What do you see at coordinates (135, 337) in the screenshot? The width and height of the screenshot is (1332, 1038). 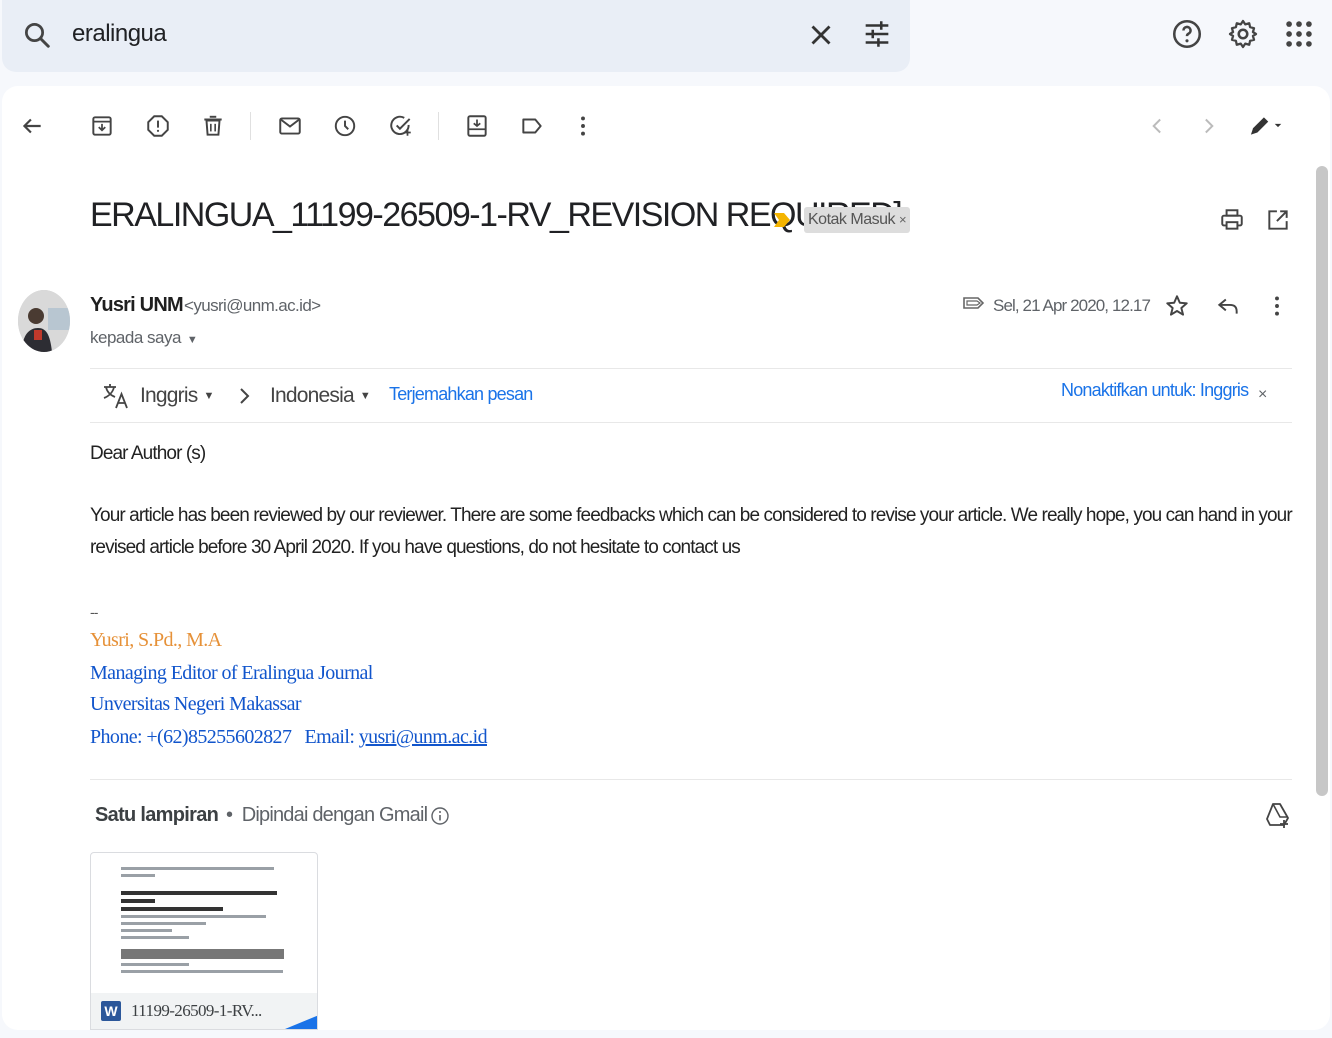 I see `recipient-text: kepada saya` at bounding box center [135, 337].